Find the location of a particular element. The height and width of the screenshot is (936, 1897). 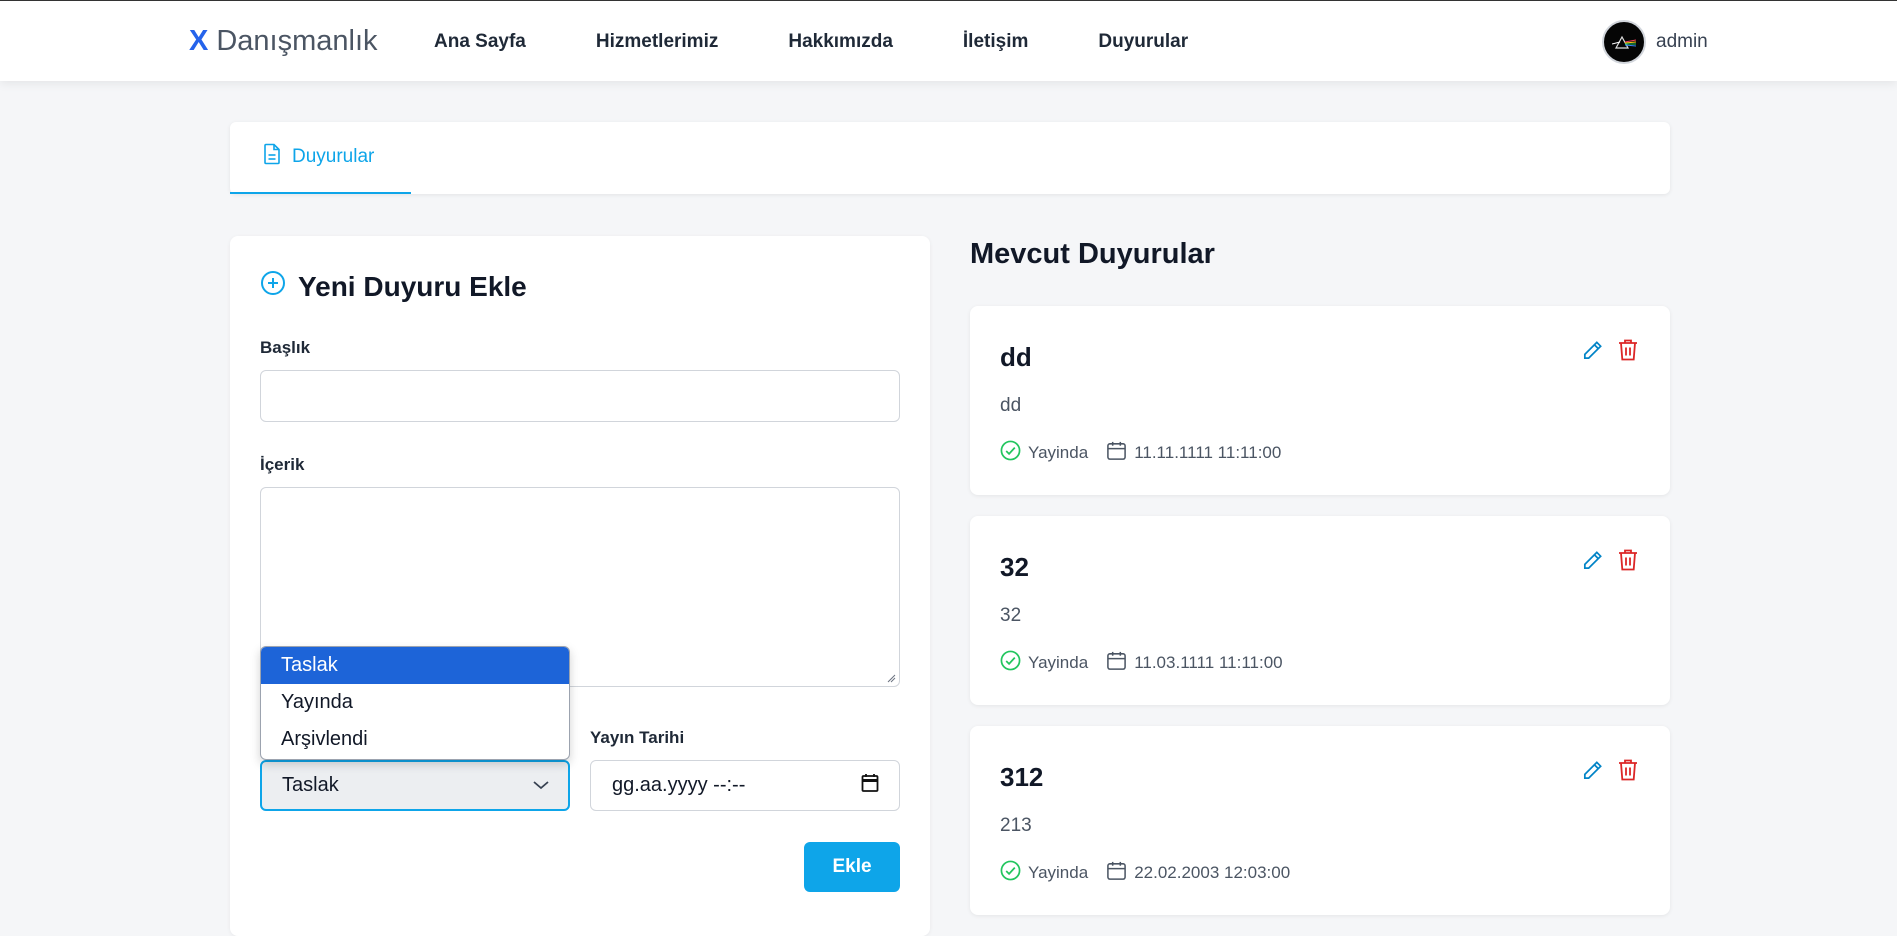

brand-mark: X is located at coordinates (199, 41).